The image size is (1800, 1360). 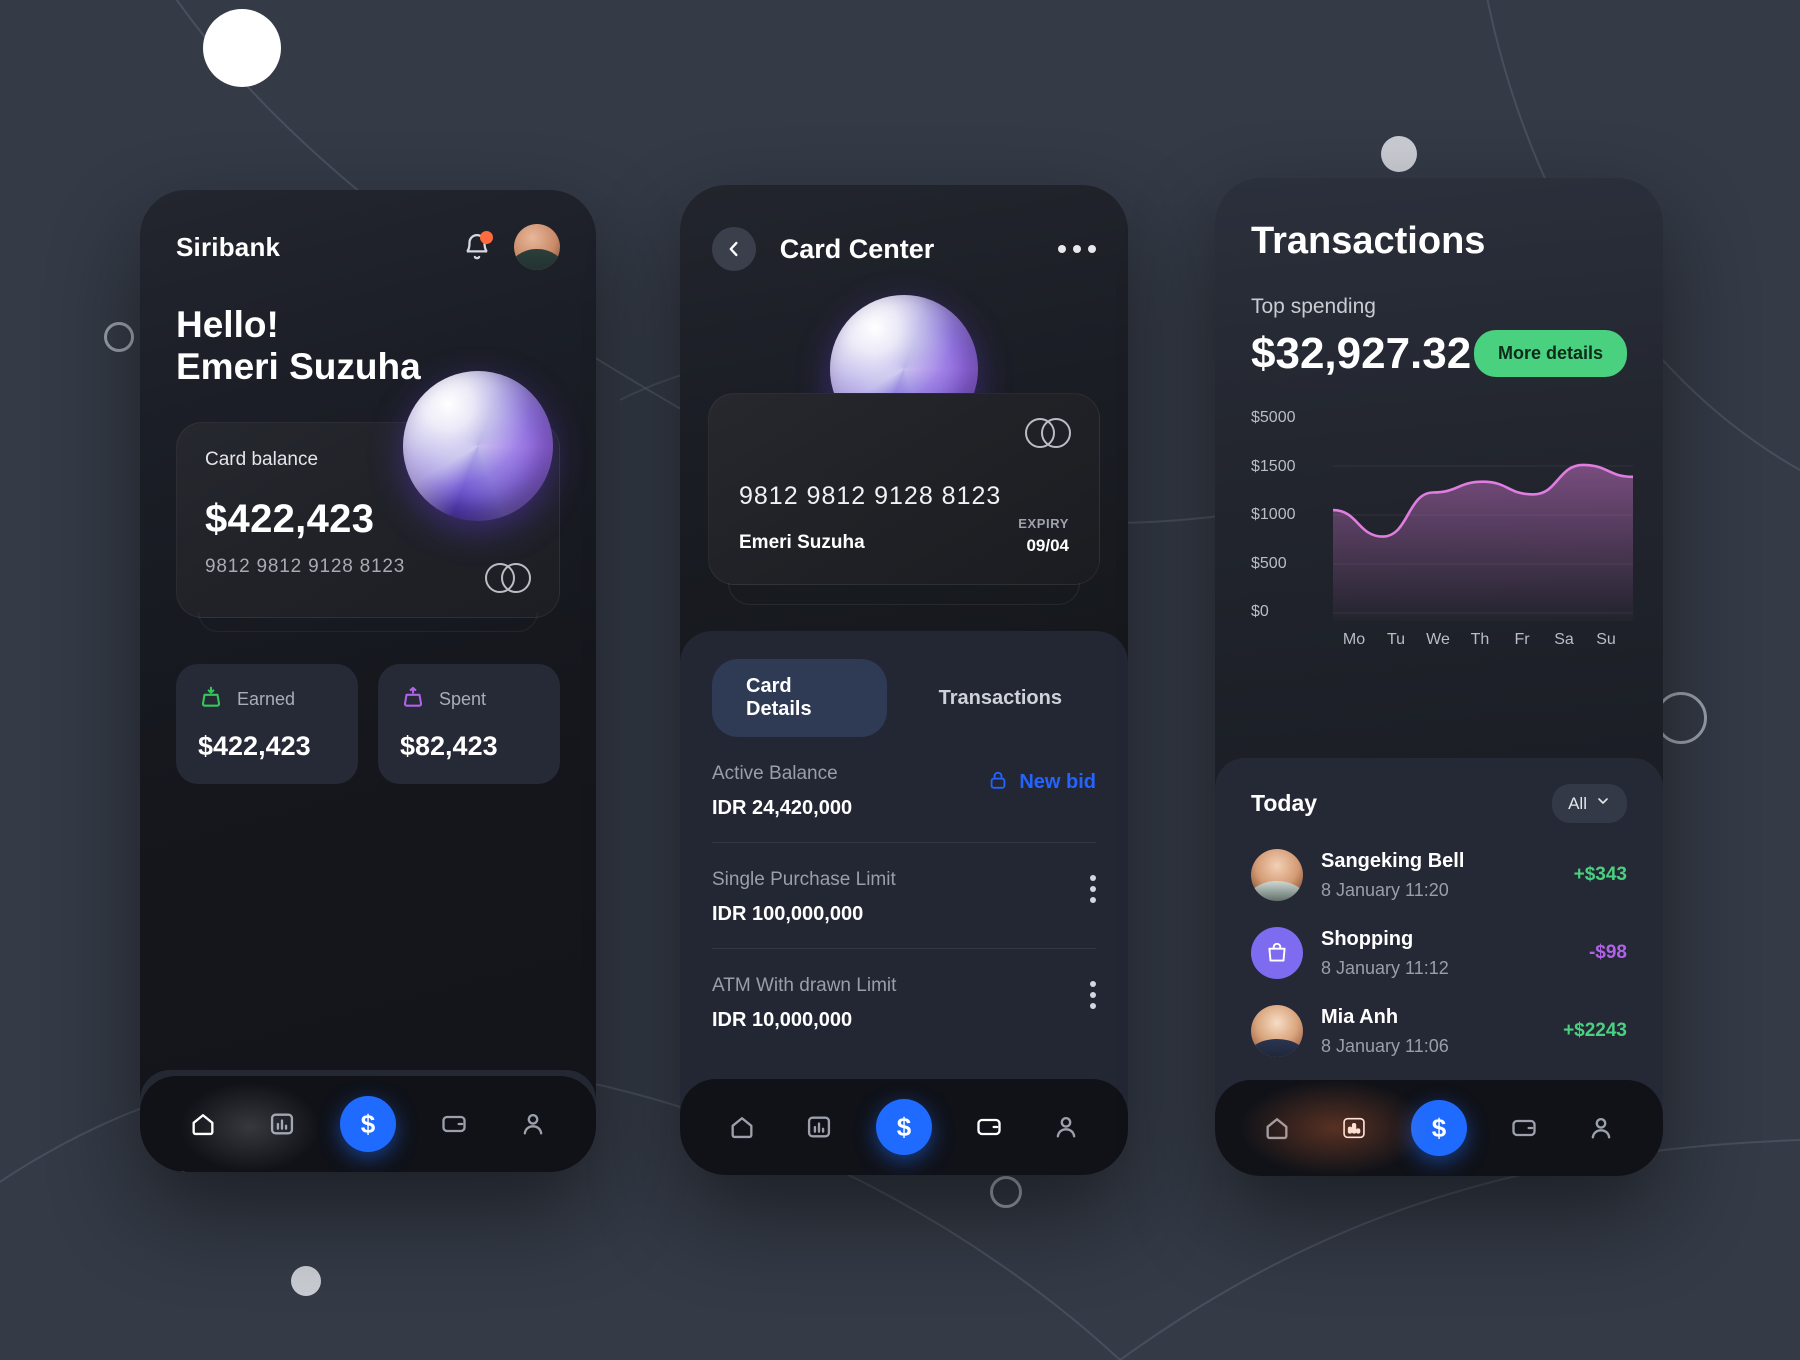 I want to click on today-header: Today All, so click(x=1439, y=803).